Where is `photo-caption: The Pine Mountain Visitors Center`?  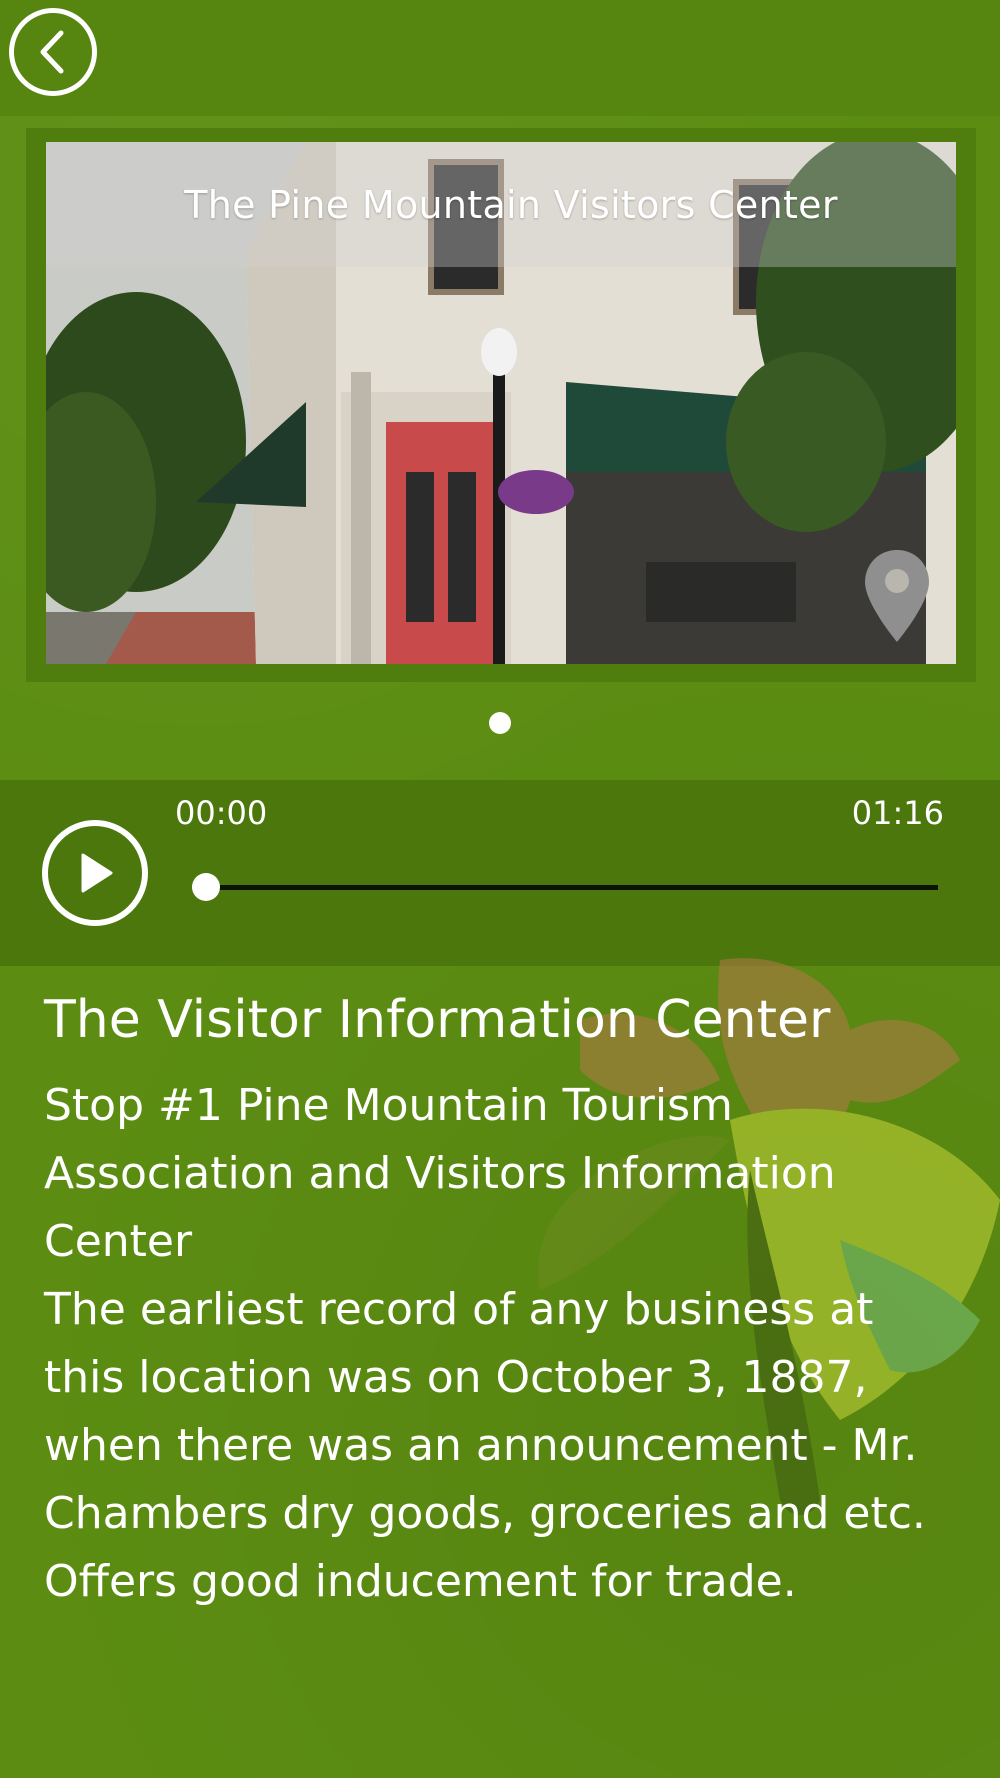 photo-caption: The Pine Mountain Visitors Center is located at coordinates (511, 204).